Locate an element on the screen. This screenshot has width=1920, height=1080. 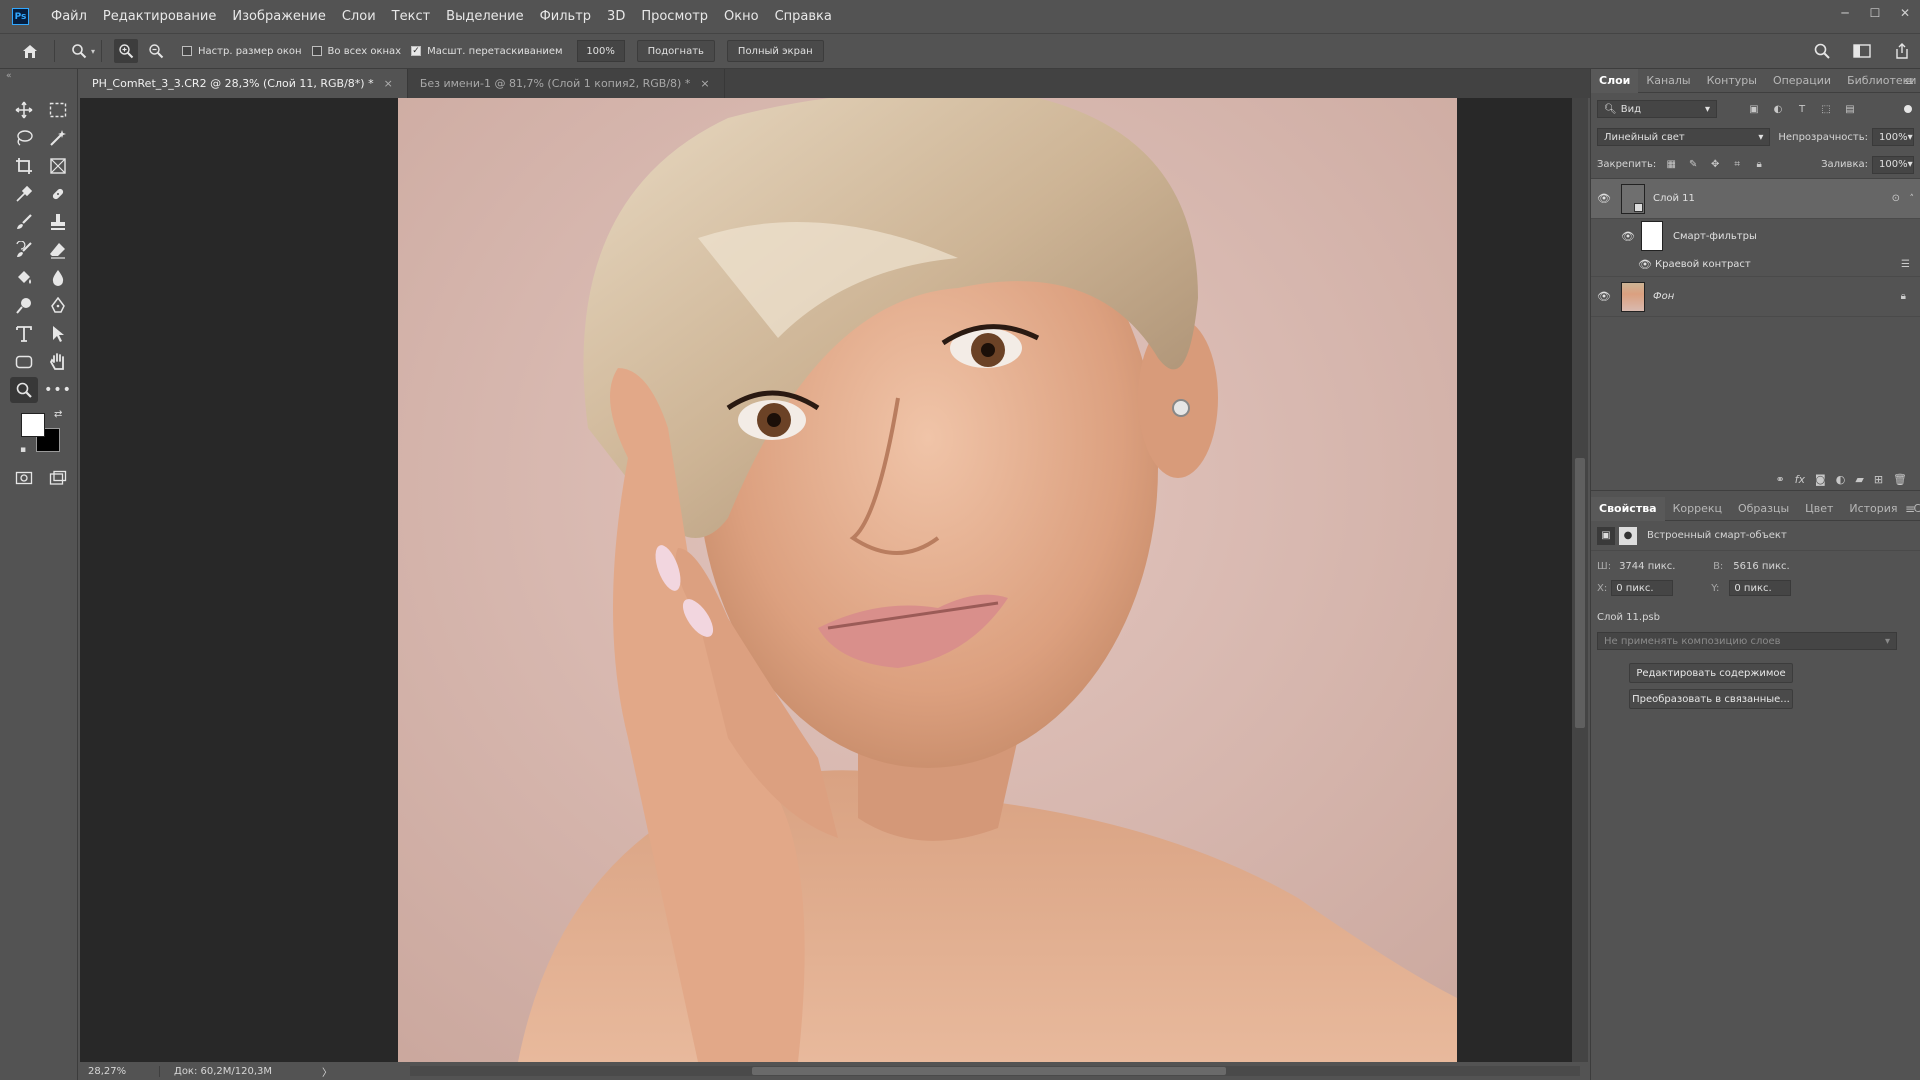
status-menu-arrow: 〉 is located at coordinates (327, 1071).